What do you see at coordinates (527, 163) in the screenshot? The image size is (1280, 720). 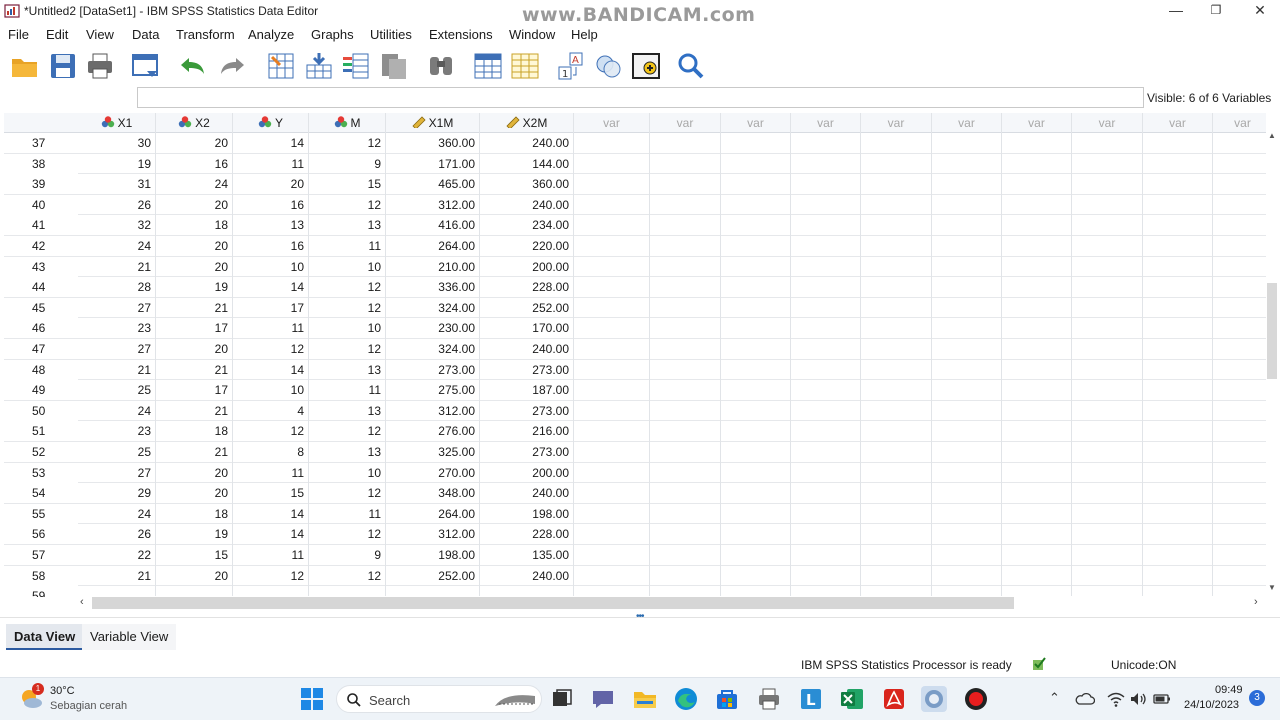 I see `data-cell: 144.00` at bounding box center [527, 163].